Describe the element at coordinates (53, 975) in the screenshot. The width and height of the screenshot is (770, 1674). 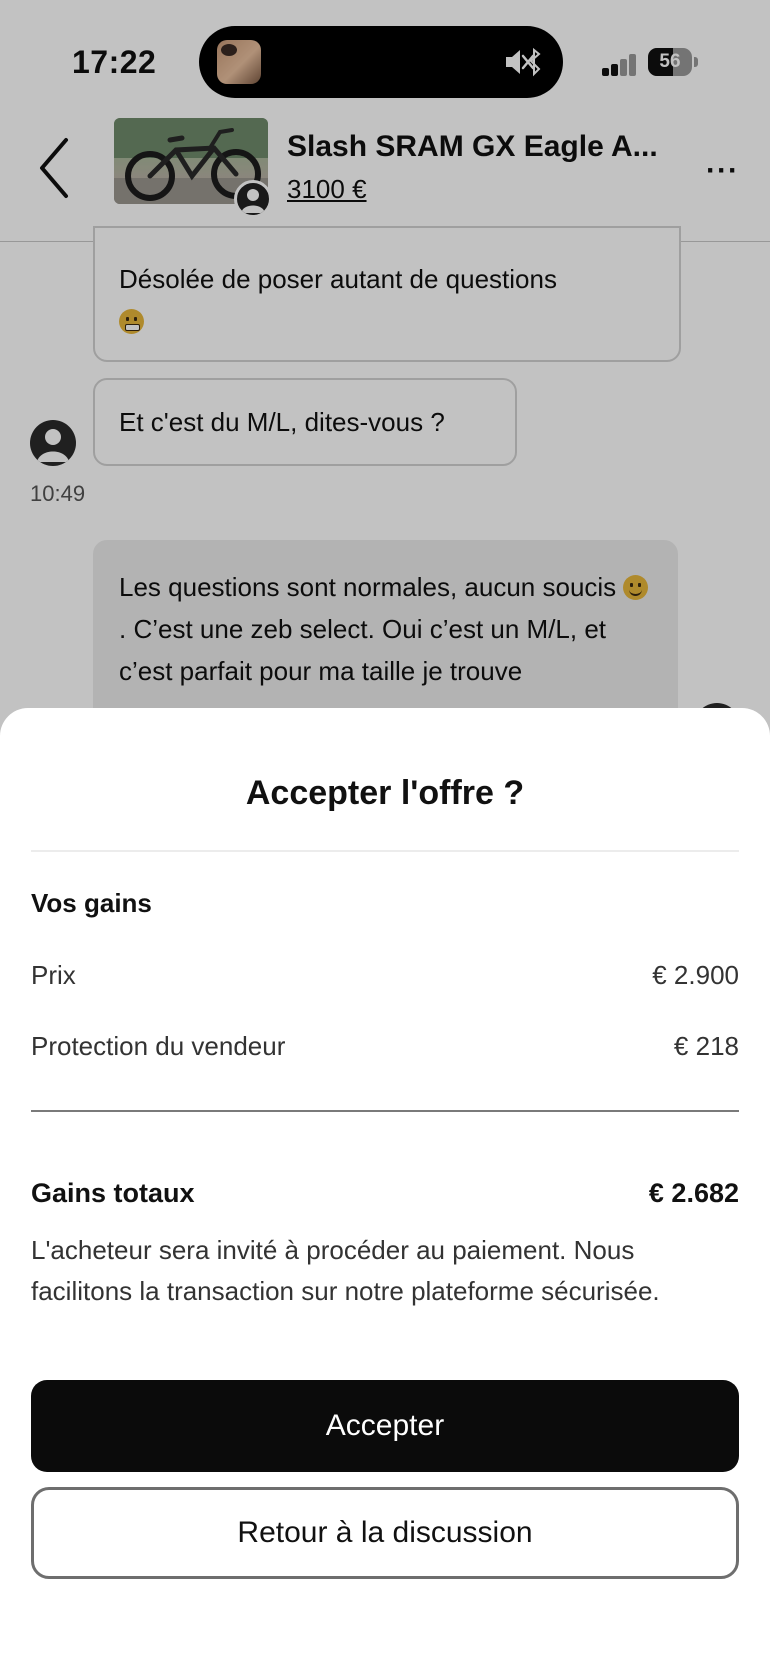
I see `price-label: Prix` at that location.